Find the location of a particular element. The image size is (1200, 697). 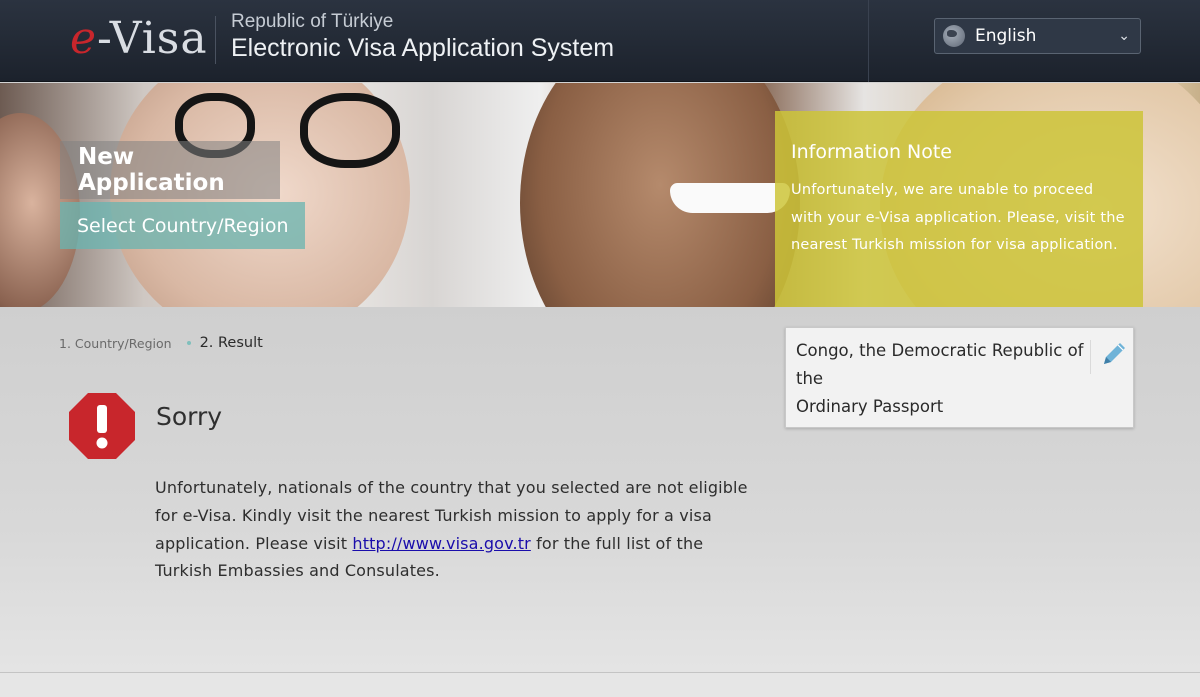

pencil-icon is located at coordinates (1114, 354).